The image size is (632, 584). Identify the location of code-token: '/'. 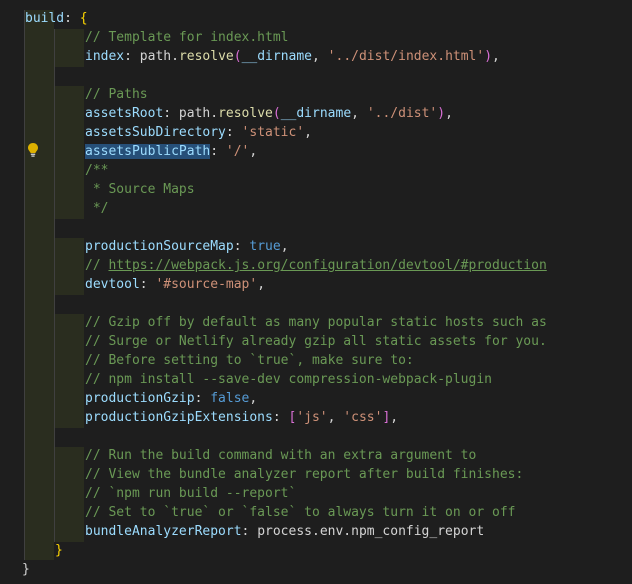
(237, 151).